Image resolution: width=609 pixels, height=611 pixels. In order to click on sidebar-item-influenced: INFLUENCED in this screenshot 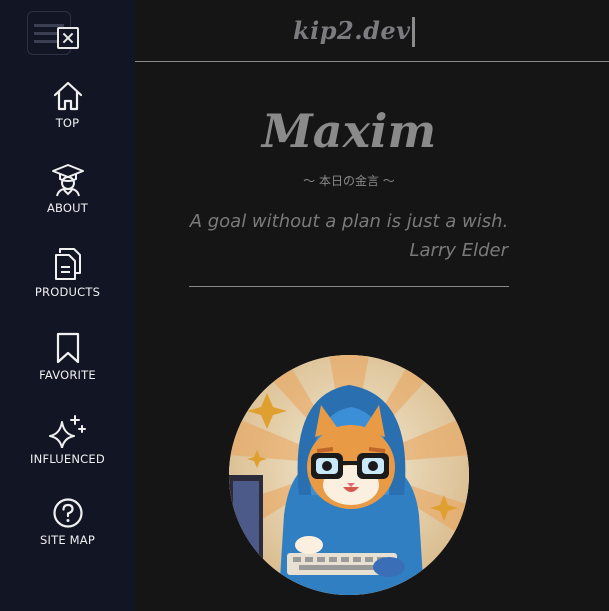, I will do `click(67, 439)`.